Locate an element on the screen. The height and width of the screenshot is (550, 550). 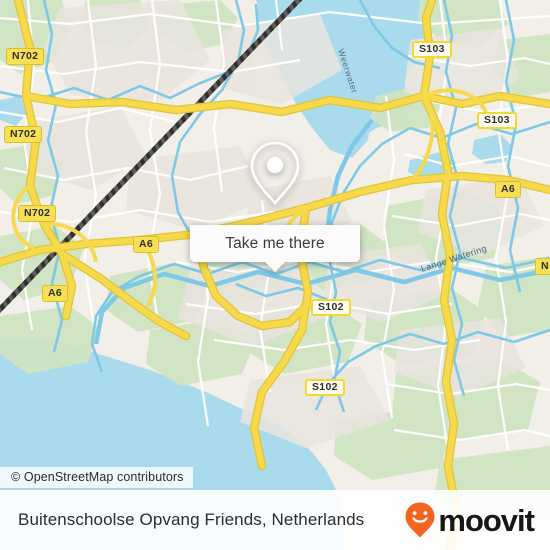
popup-footer: Take me there is located at coordinates (275, 248).